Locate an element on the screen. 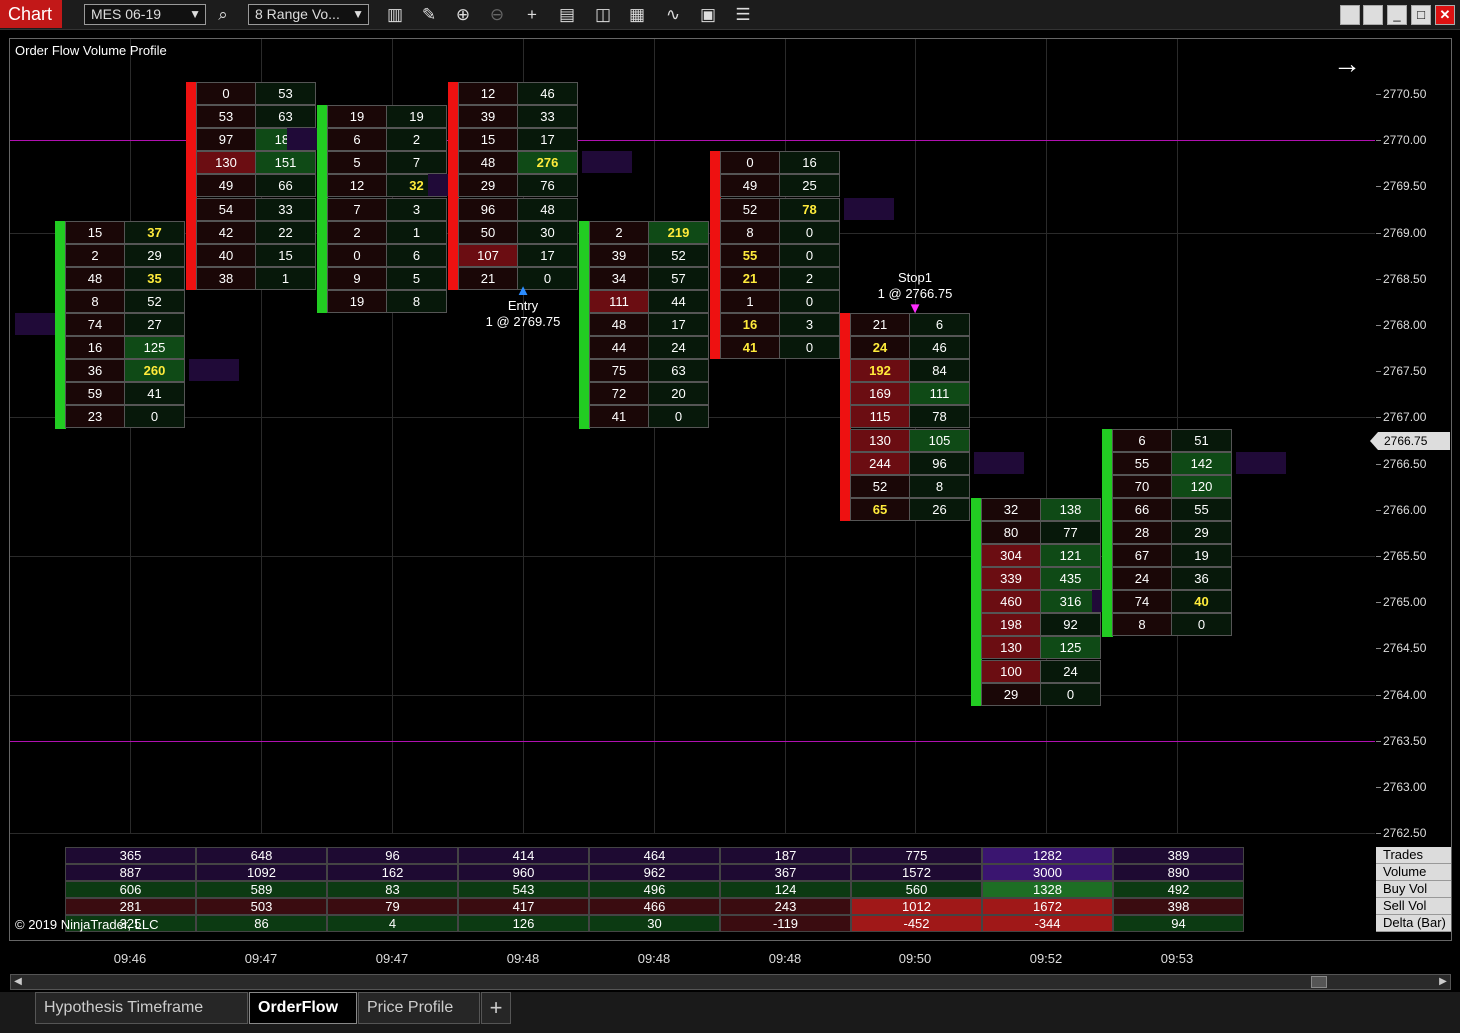 Image resolution: width=1460 pixels, height=1033 pixels. chart-title: Order Flow Volume Profile is located at coordinates (91, 50).